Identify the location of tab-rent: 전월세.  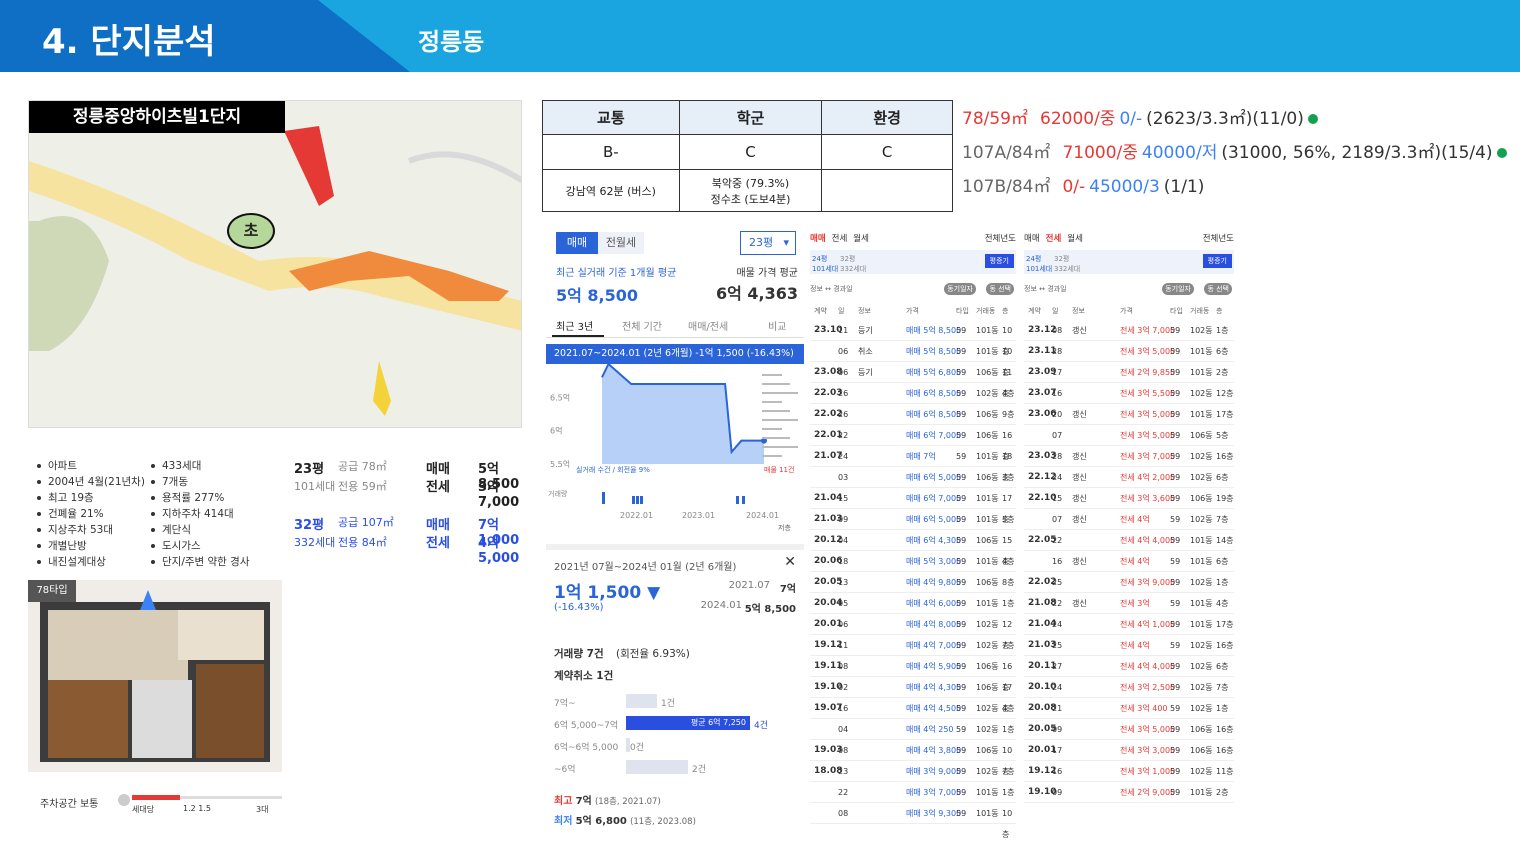
(621, 243).